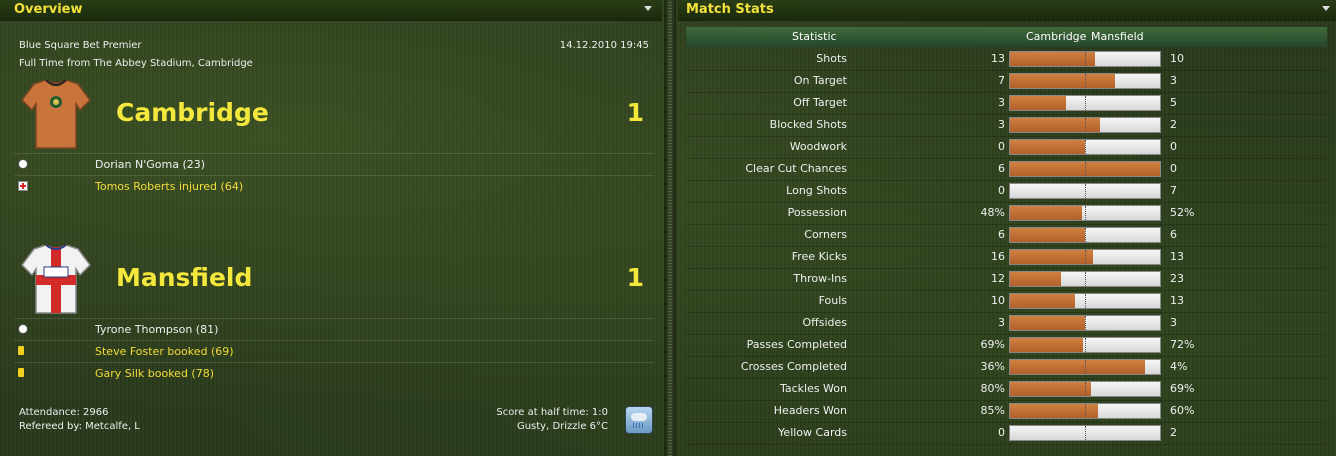  I want to click on stat-row: Long Shots 0 7, so click(1006, 191).